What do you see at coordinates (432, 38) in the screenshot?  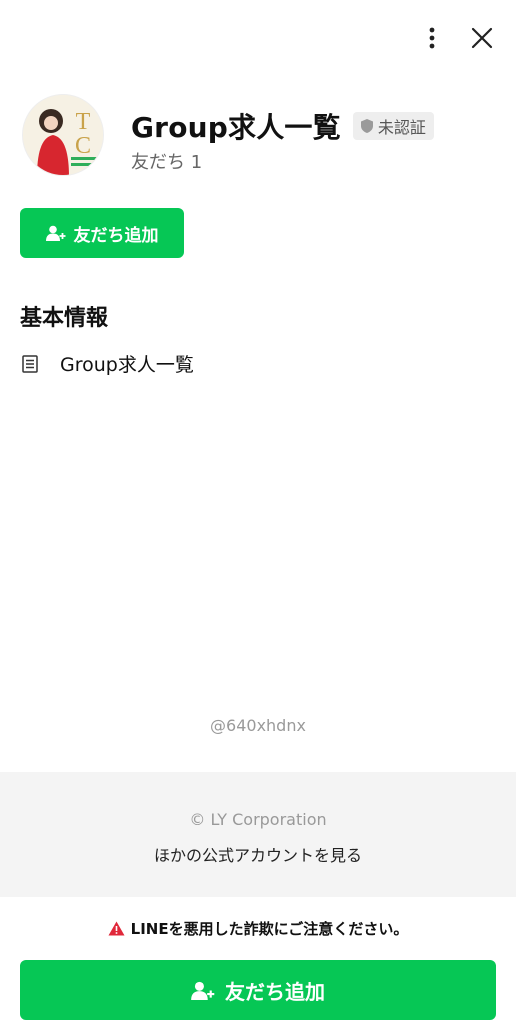 I see `more-options-icon` at bounding box center [432, 38].